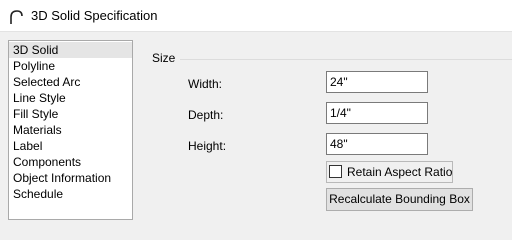  I want to click on checkbox-box, so click(335, 171).